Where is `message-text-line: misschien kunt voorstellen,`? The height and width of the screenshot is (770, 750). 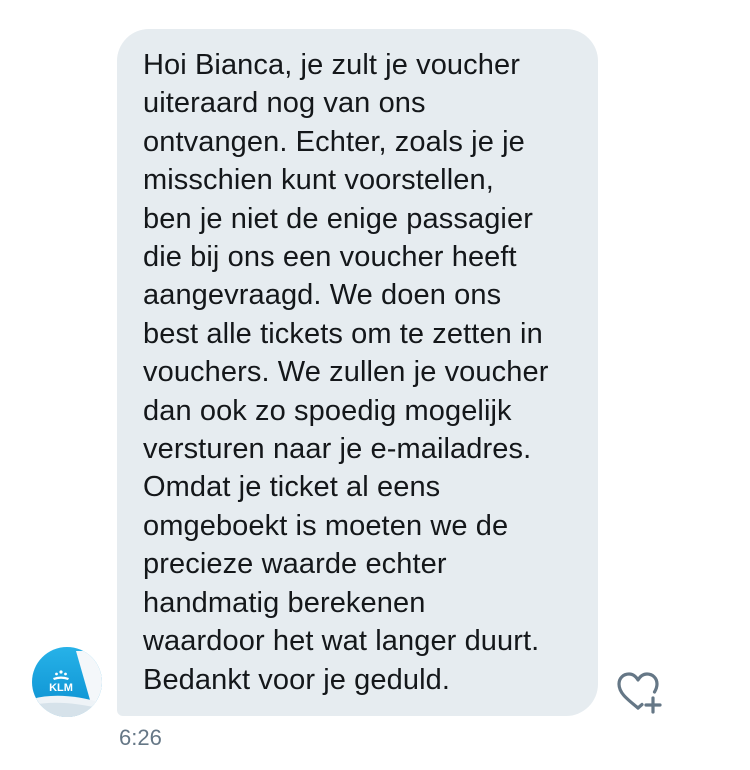 message-text-line: misschien kunt voorstellen, is located at coordinates (318, 180).